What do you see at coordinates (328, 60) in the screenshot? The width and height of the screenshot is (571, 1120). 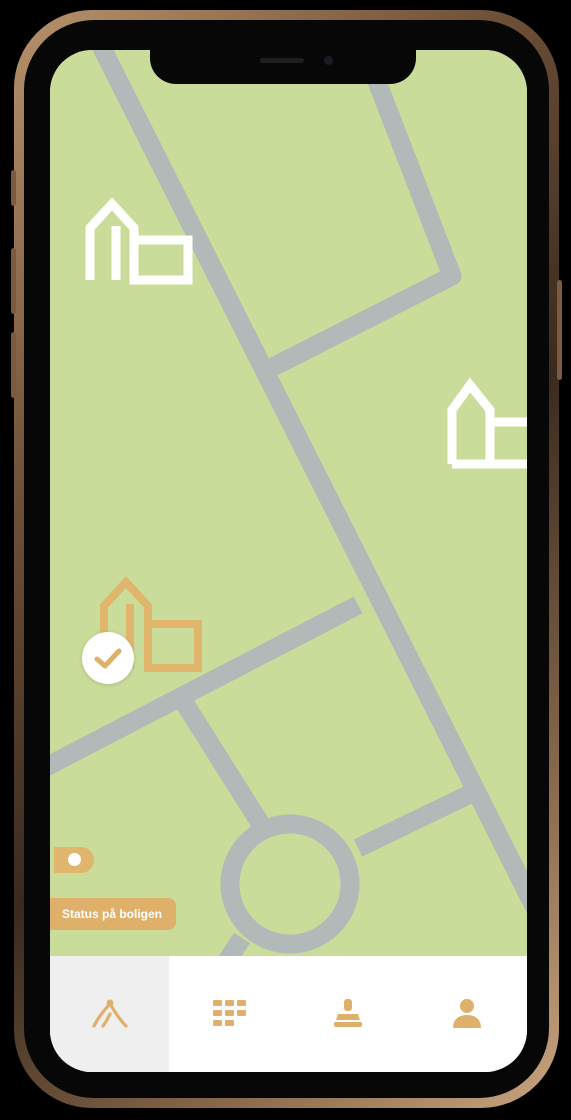 I see `front-camera` at bounding box center [328, 60].